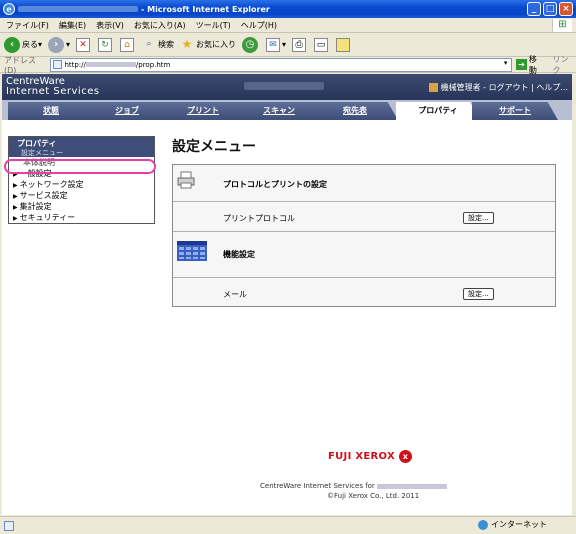 The height and width of the screenshot is (534, 576). What do you see at coordinates (80, 166) in the screenshot?
I see `highlight-ring` at bounding box center [80, 166].